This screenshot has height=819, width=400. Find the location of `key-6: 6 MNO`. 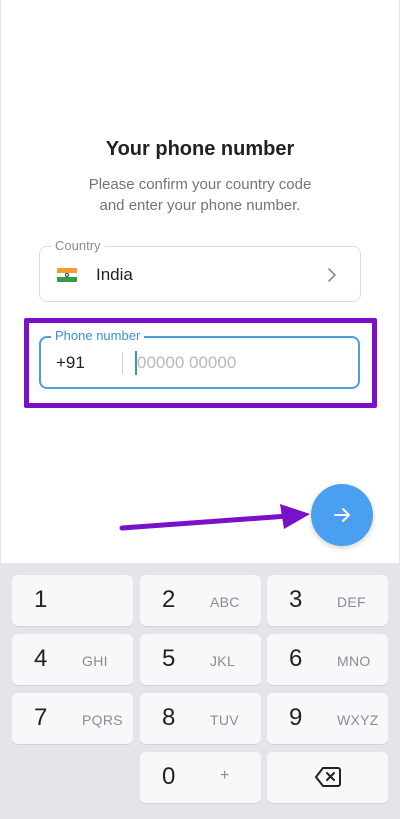

key-6: 6 MNO is located at coordinates (327, 659).